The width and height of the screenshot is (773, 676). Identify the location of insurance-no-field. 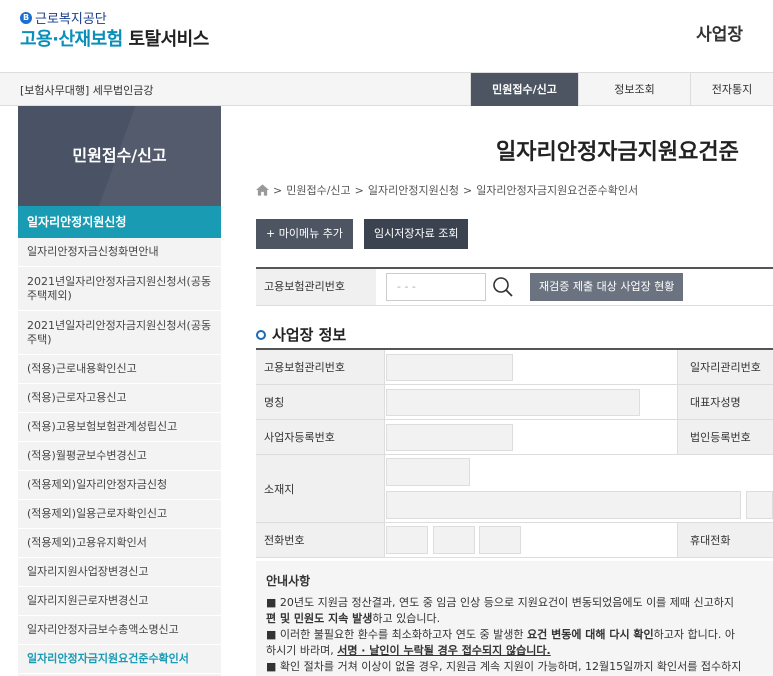
(449, 367).